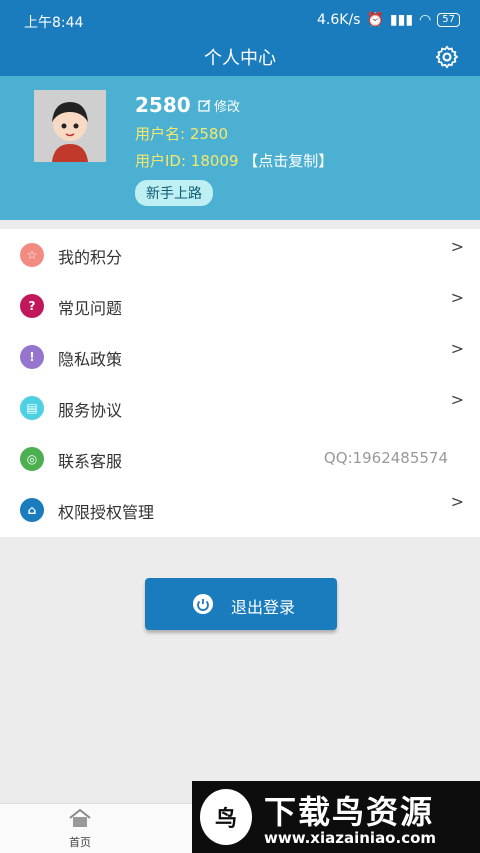 Image resolution: width=480 pixels, height=853 pixels. Describe the element at coordinates (32, 255) in the screenshot. I see `star-icon: ☆` at that location.